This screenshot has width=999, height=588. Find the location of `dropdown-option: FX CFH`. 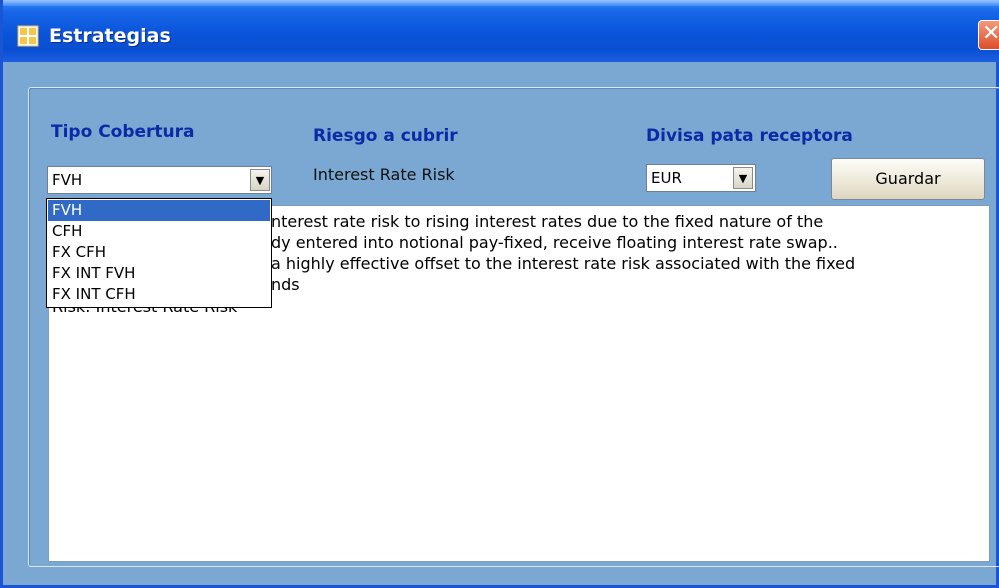

dropdown-option: FX CFH is located at coordinates (159, 252).